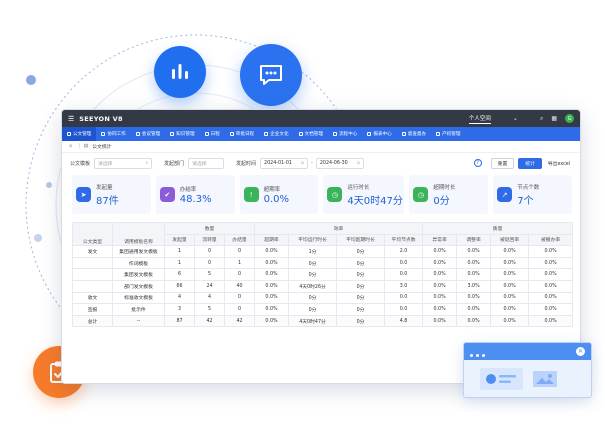 The image size is (605, 428). I want to click on start-date-input: 2024-01-01 ▫, so click(284, 163).